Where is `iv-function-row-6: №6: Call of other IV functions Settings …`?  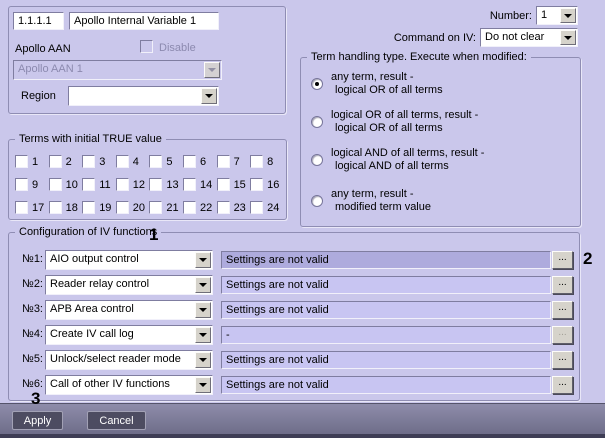 iv-function-row-6: №6: Call of other IV functions Settings … is located at coordinates (294, 385).